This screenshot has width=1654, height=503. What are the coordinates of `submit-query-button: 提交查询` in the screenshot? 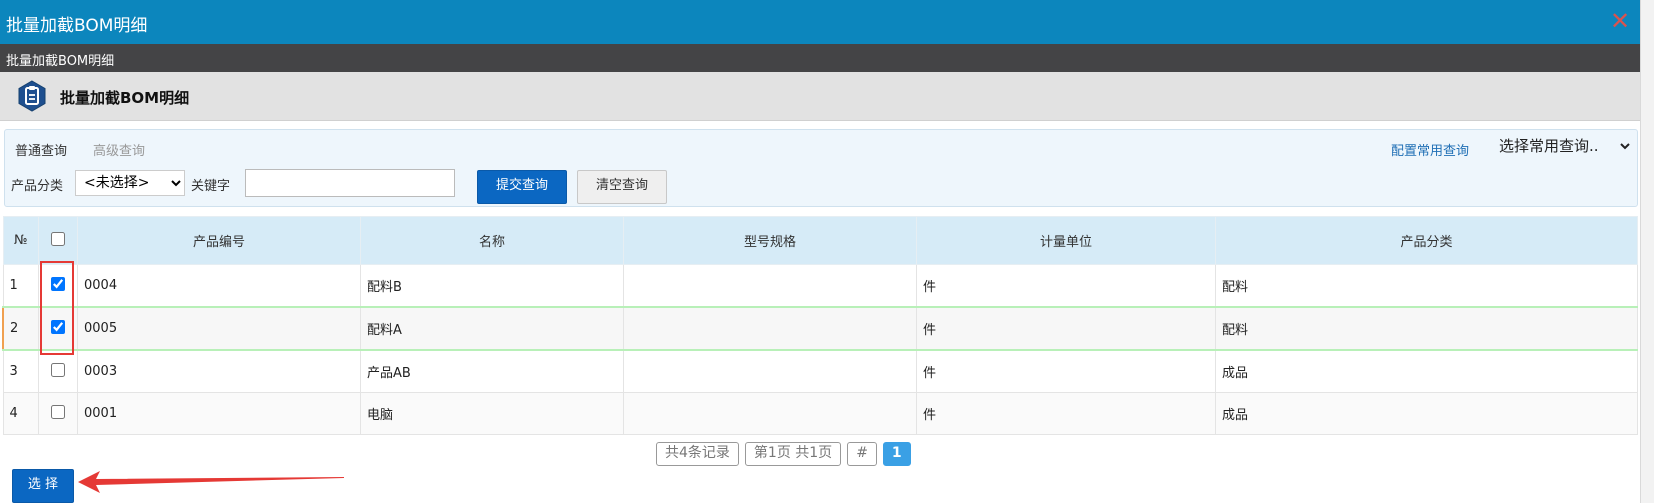 It's located at (522, 187).